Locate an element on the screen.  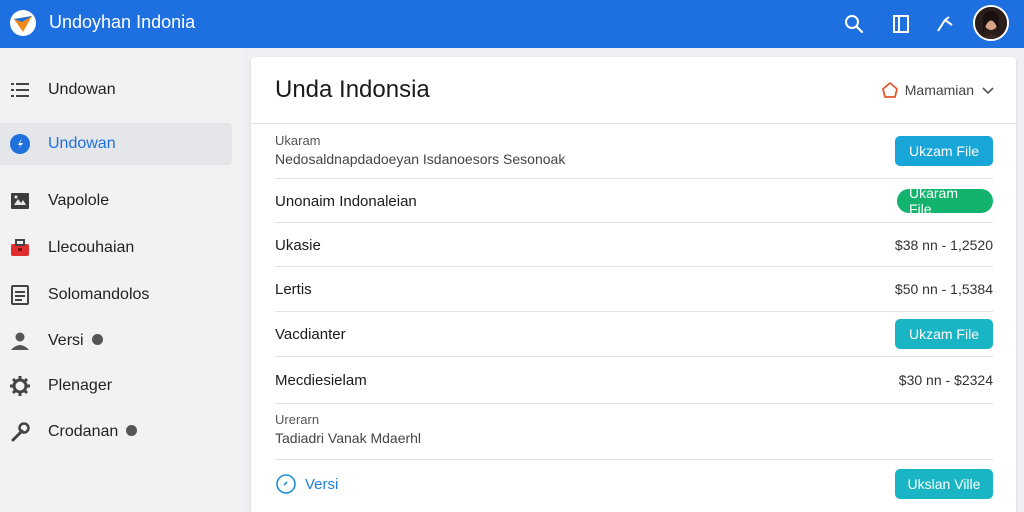
app-logo is located at coordinates (23, 23).